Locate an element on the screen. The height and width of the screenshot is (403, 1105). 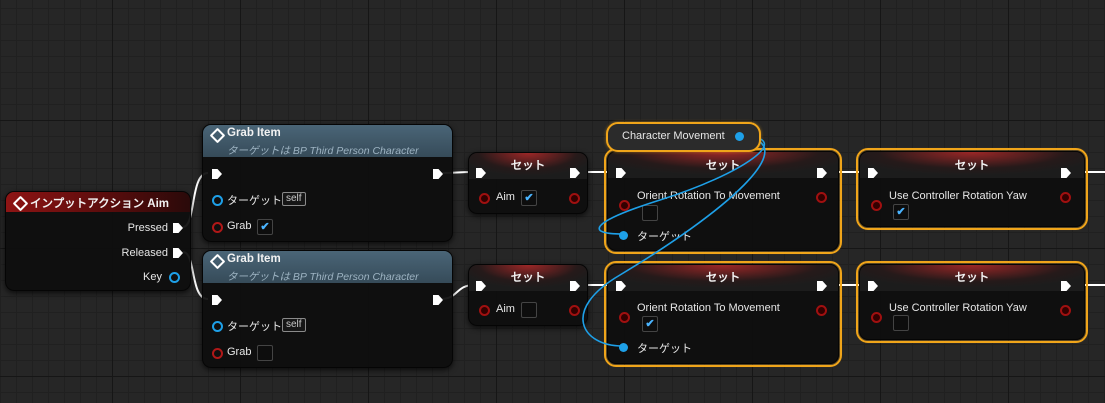
grab-checkbox is located at coordinates (265, 353).